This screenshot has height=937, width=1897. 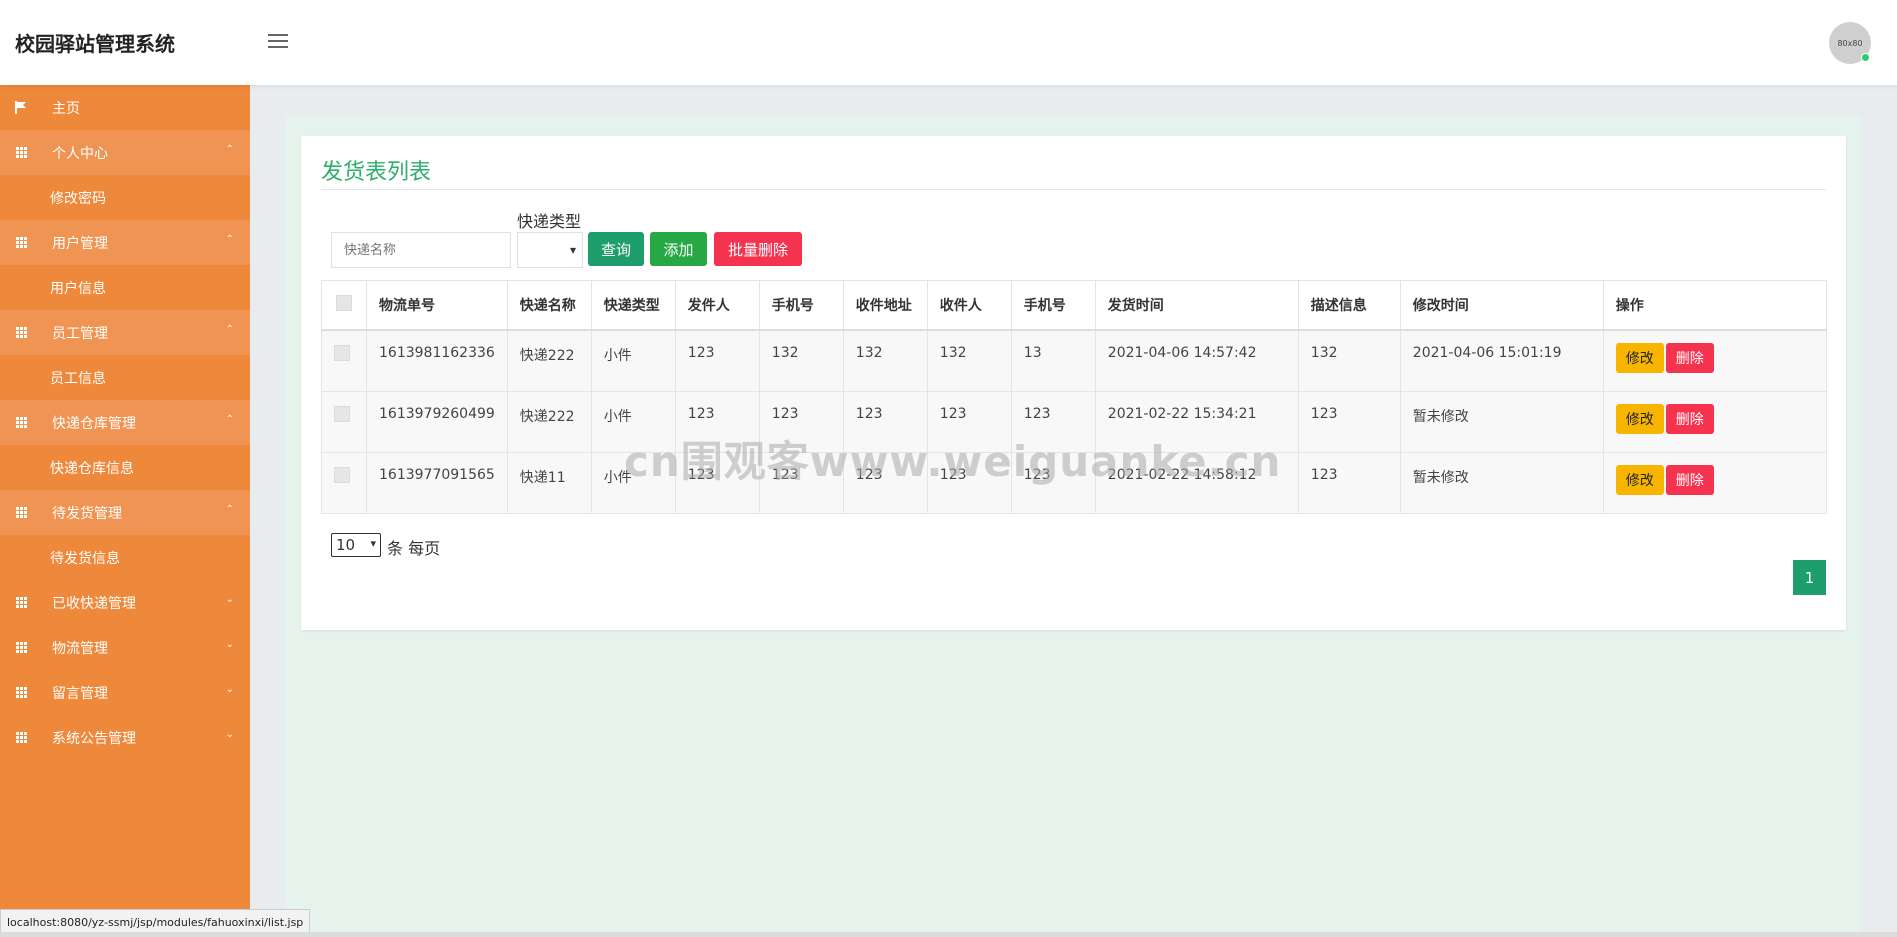 What do you see at coordinates (125, 557) in the screenshot?
I see `sidebar-subitem-pending-info: 待发货信息` at bounding box center [125, 557].